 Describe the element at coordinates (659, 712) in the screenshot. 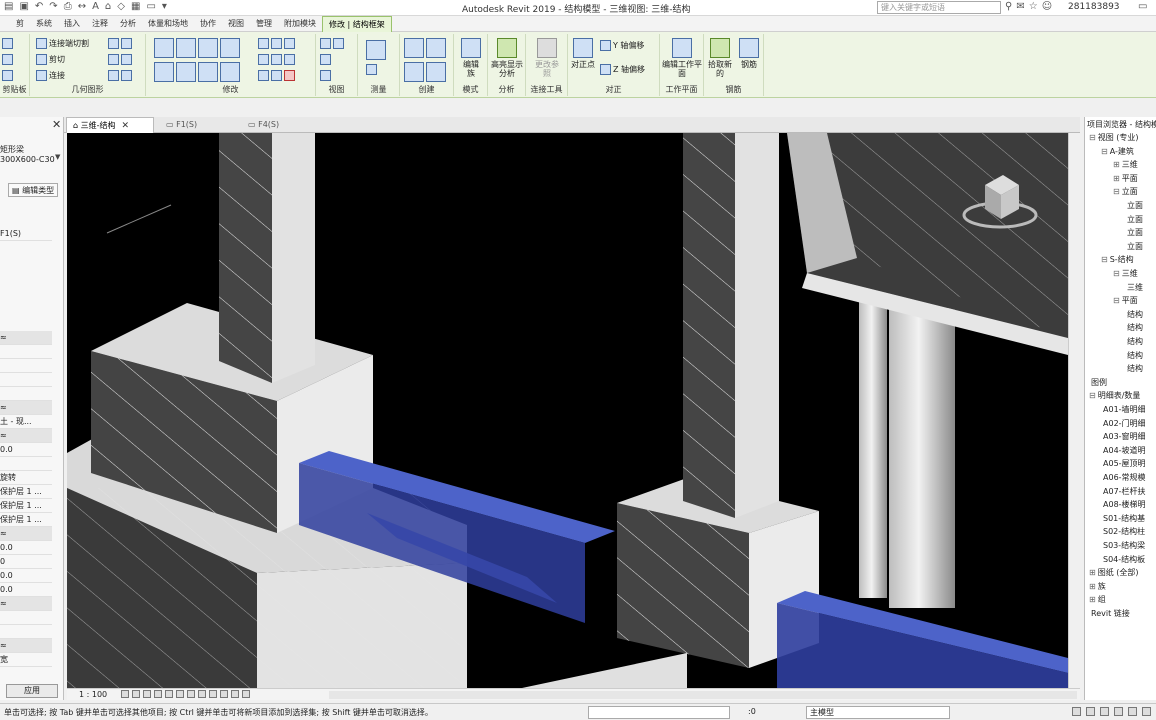

I see `workset-field` at that location.